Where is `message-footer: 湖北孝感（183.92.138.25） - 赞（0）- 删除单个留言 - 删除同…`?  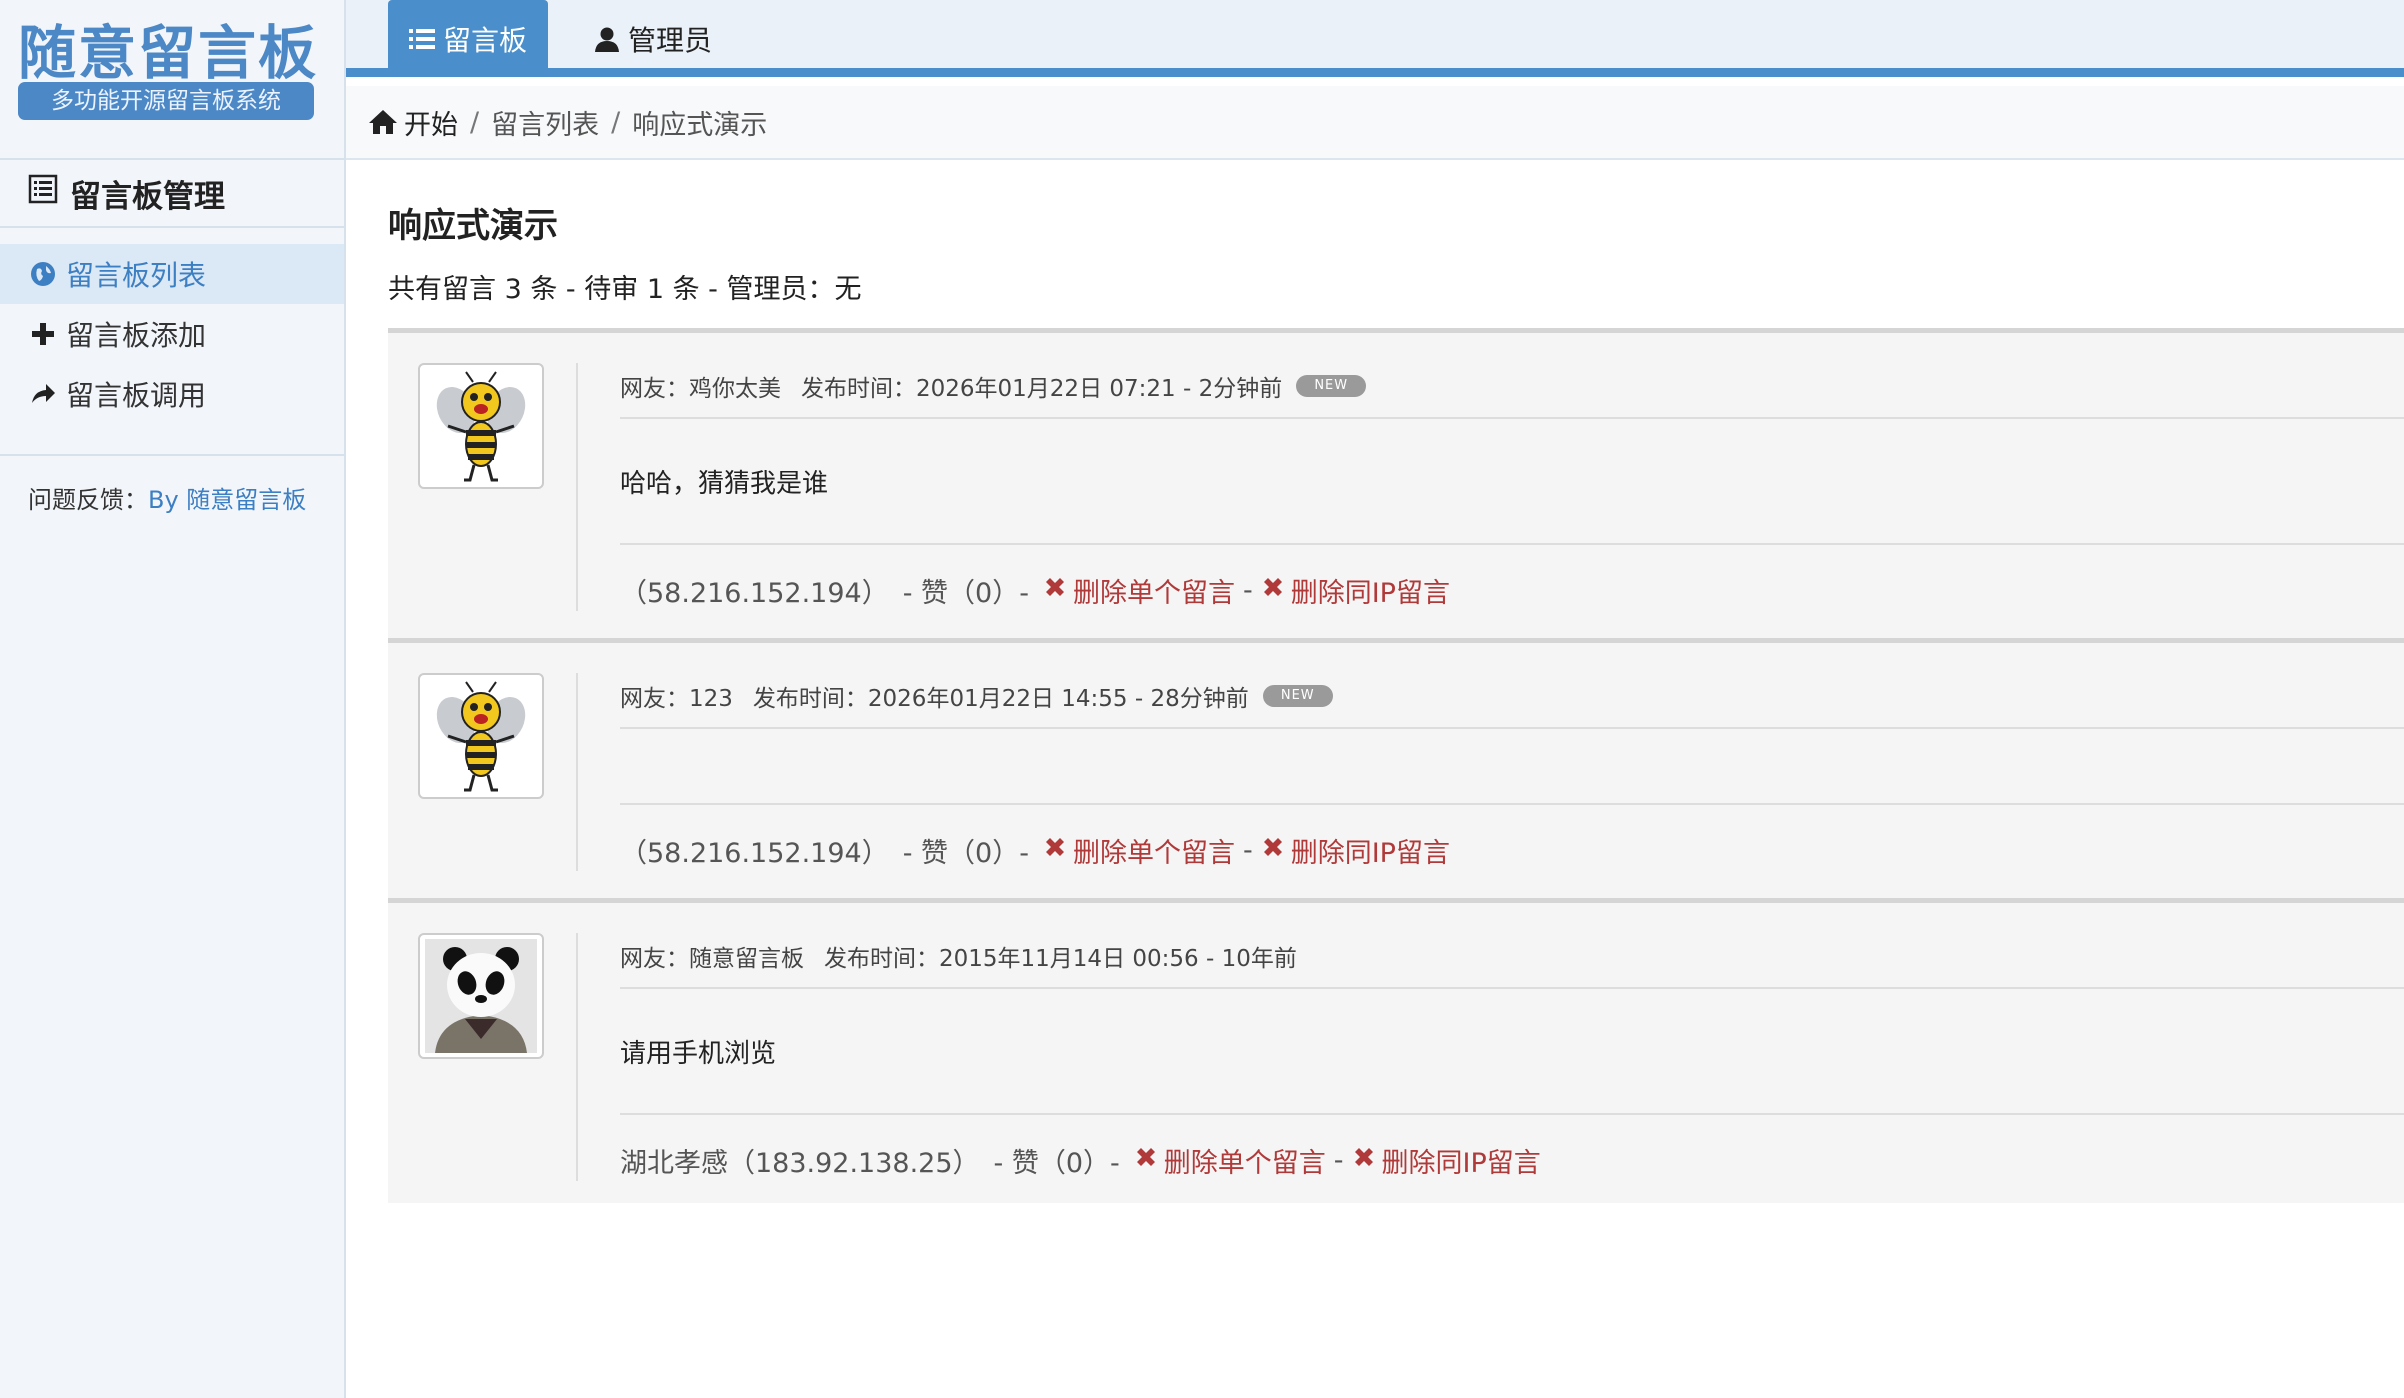 message-footer: 湖北孝感（183.92.138.25） - 赞（0）- 删除单个留言 - 删除同… is located at coordinates (1080, 1160).